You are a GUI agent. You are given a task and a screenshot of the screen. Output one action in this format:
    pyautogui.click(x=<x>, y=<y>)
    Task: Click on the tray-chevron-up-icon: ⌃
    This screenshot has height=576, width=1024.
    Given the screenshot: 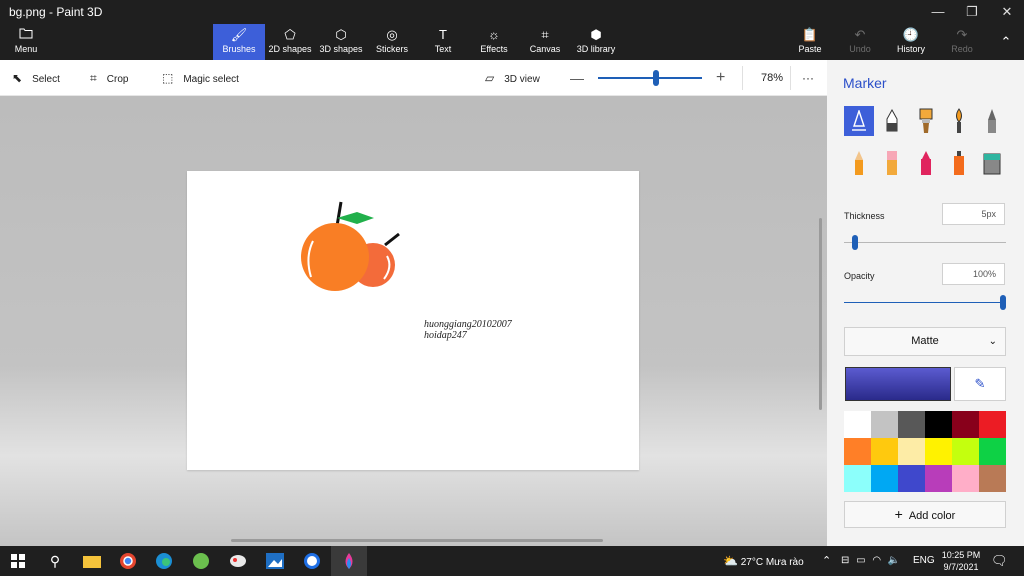 What is the action you would take?
    pyautogui.click(x=826, y=561)
    